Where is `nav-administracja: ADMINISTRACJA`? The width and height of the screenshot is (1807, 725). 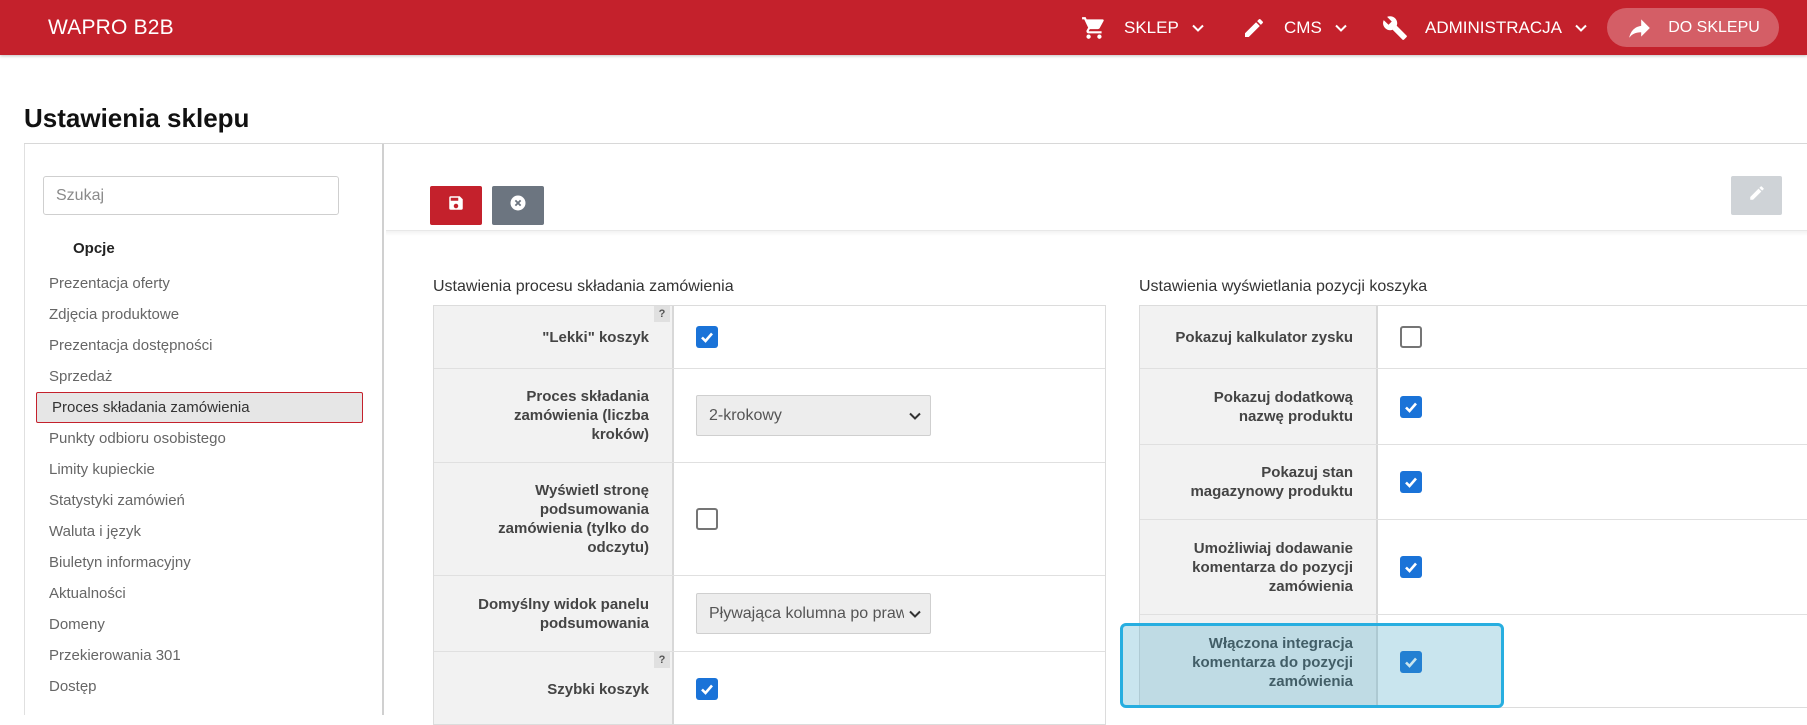
nav-administracja: ADMINISTRACJA is located at coordinates (1484, 27).